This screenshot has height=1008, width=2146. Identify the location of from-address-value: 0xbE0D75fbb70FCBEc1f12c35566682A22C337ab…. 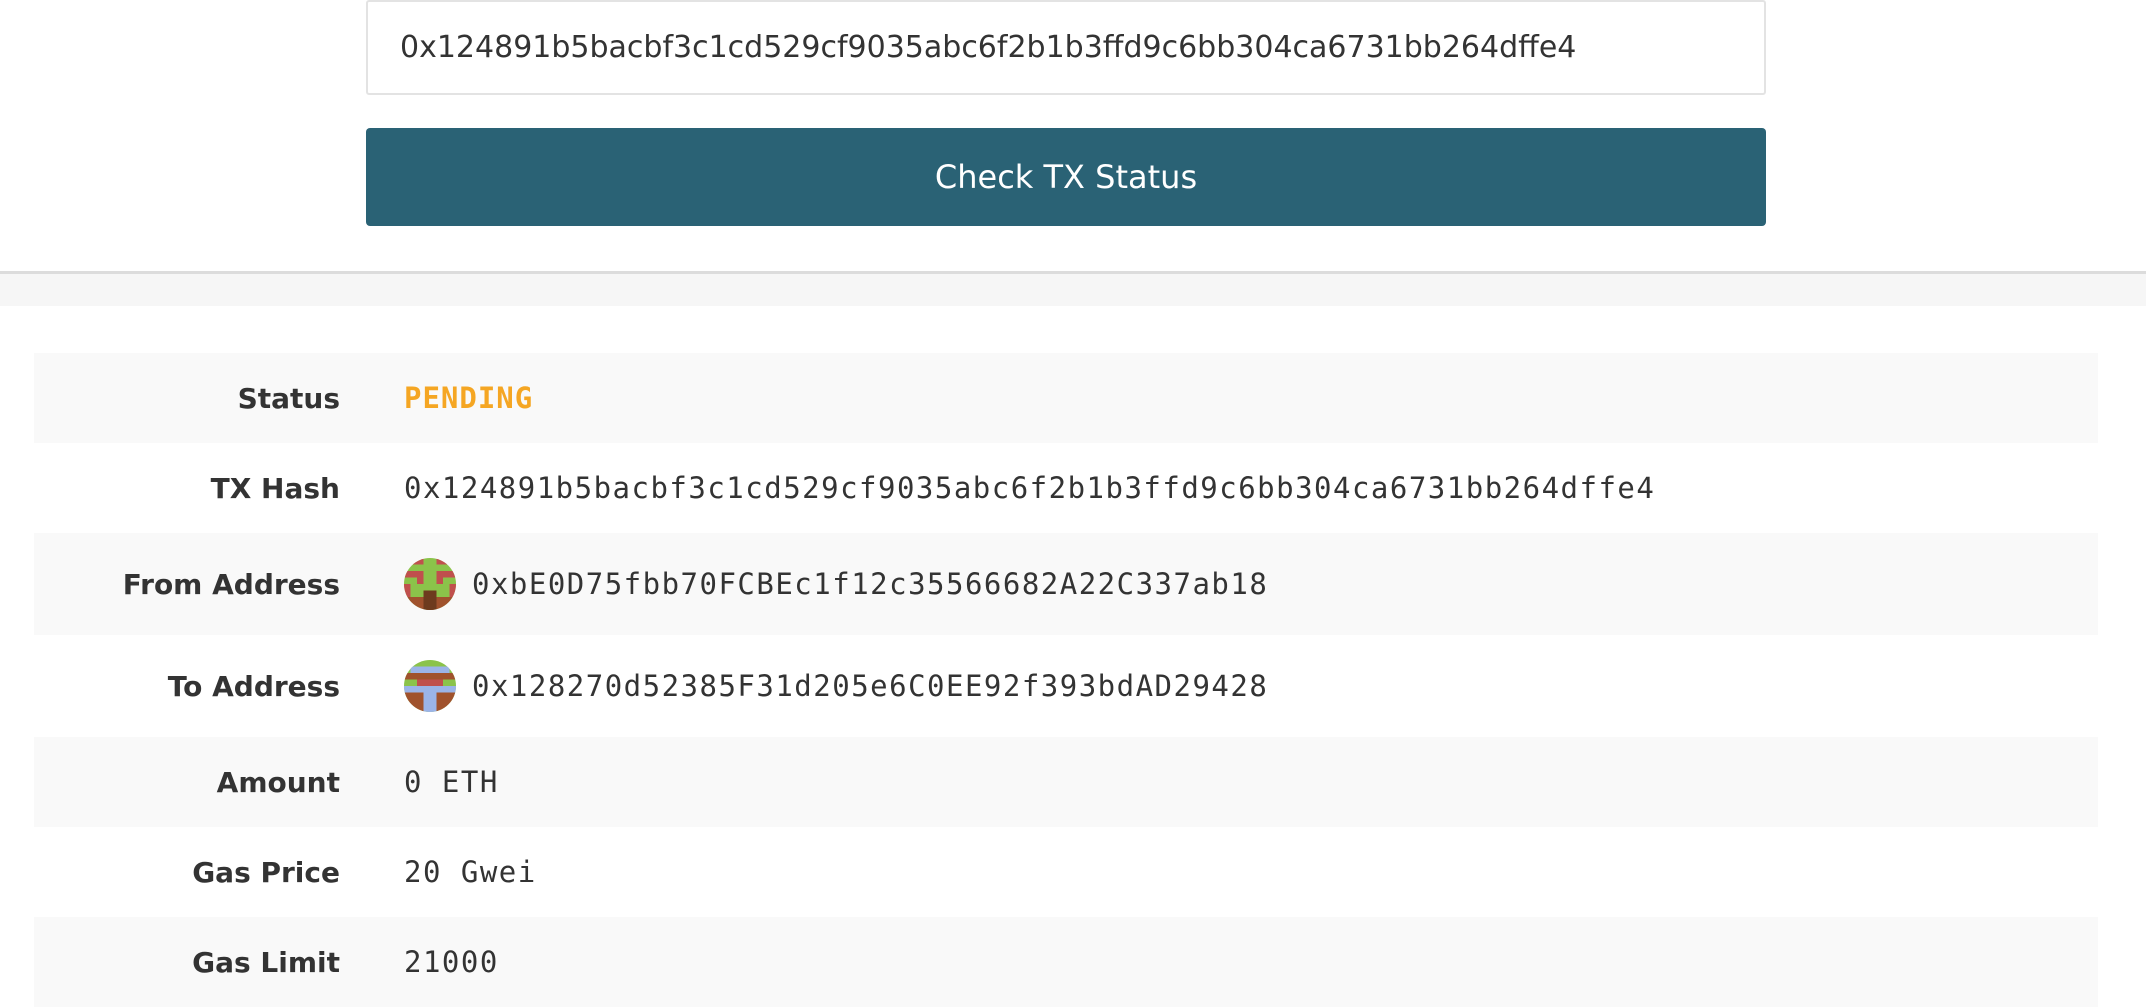
(870, 584).